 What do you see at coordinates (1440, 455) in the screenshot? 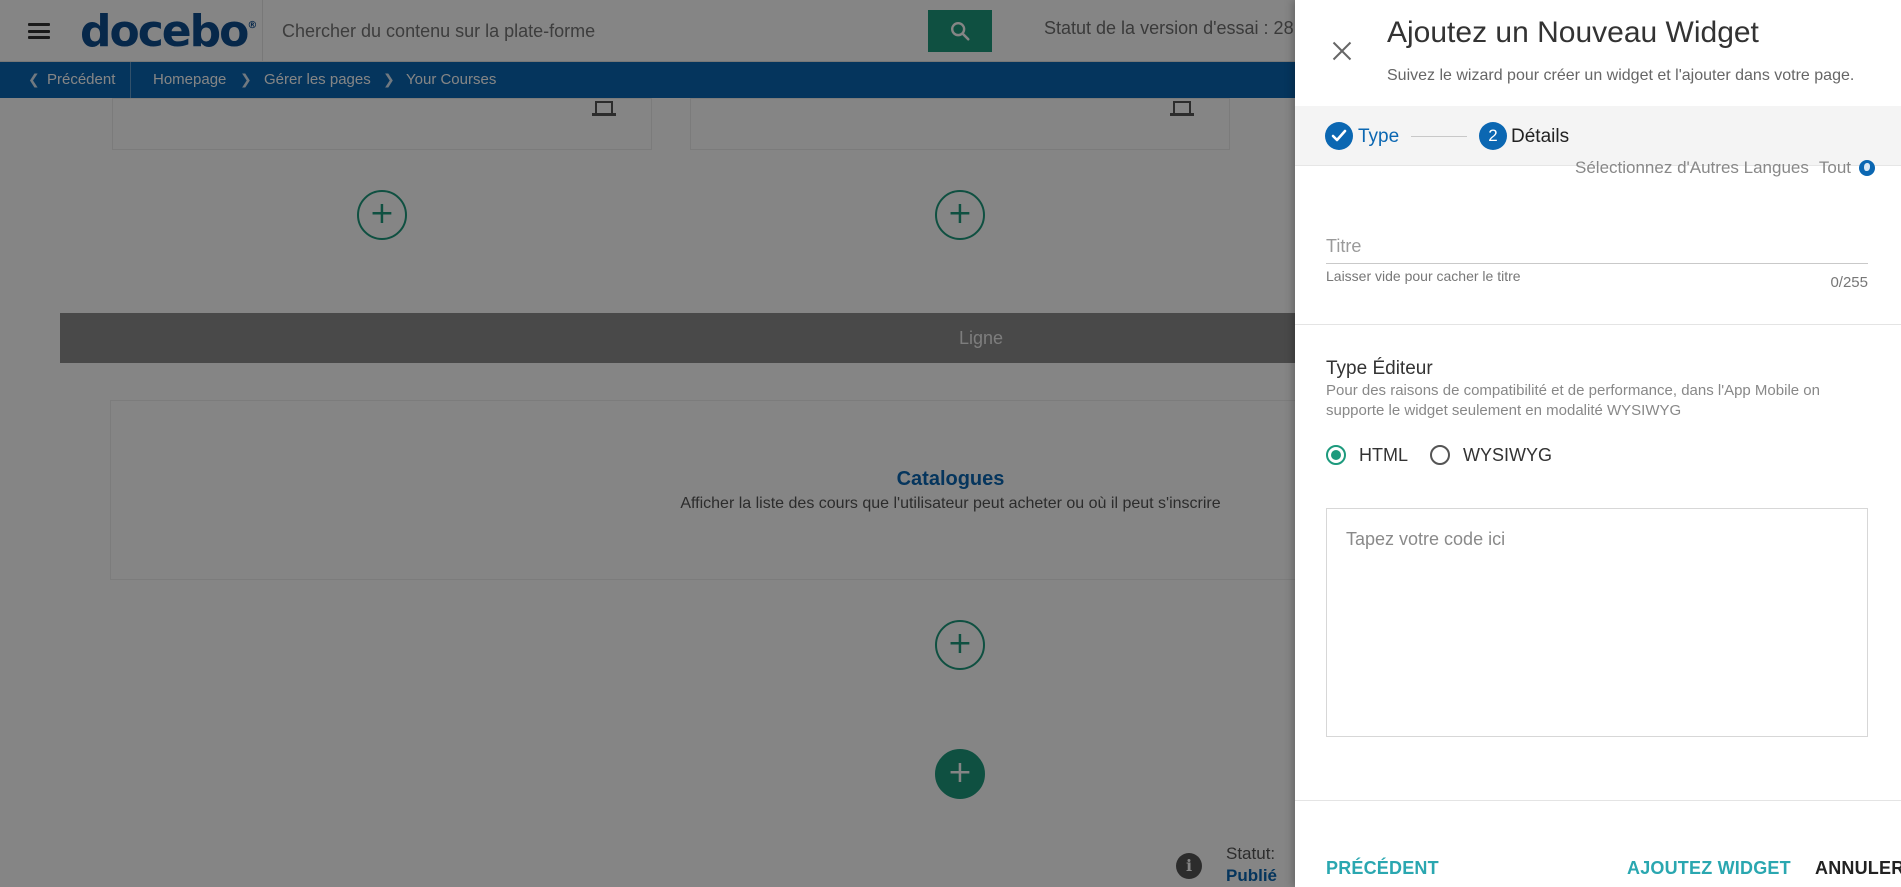
I see `editor-wysiwyg-radio` at bounding box center [1440, 455].